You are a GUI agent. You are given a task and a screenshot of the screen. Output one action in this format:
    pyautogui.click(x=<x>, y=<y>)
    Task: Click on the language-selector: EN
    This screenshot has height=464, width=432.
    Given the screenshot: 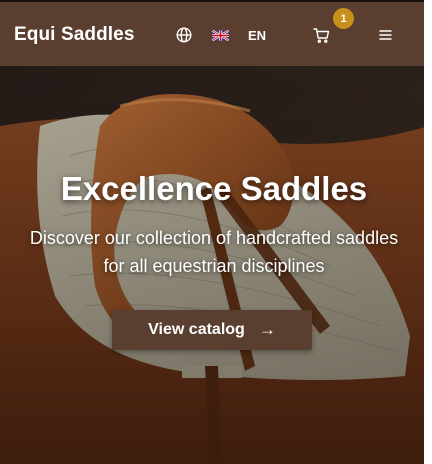 What is the action you would take?
    pyautogui.click(x=257, y=35)
    